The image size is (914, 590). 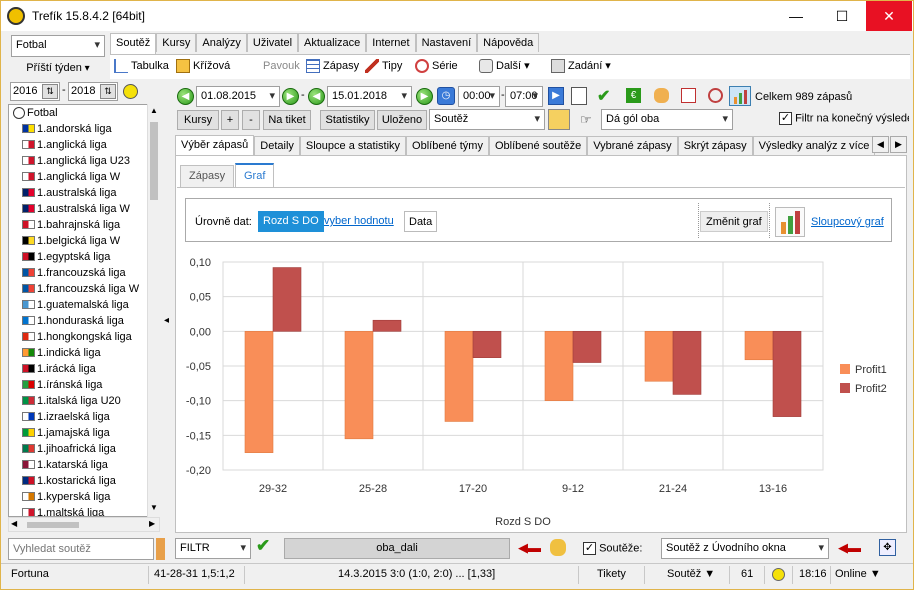 I want to click on yellow-circle-icon, so click(x=130, y=91).